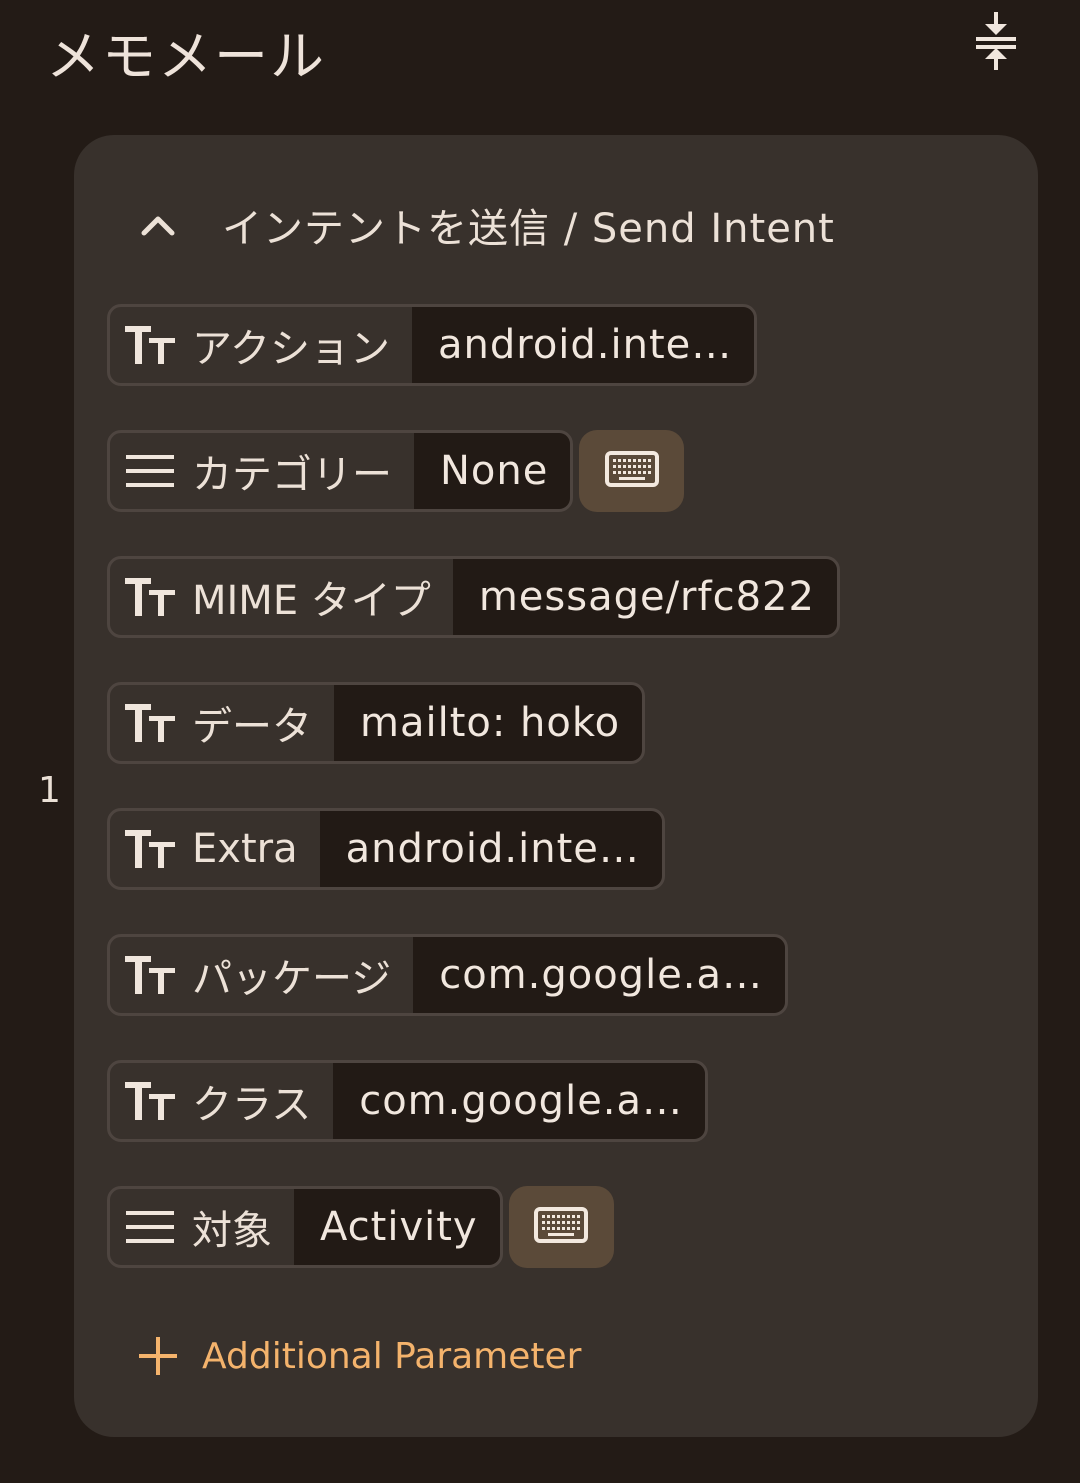 Image resolution: width=1080 pixels, height=1483 pixels. I want to click on plus-icon, so click(158, 1356).